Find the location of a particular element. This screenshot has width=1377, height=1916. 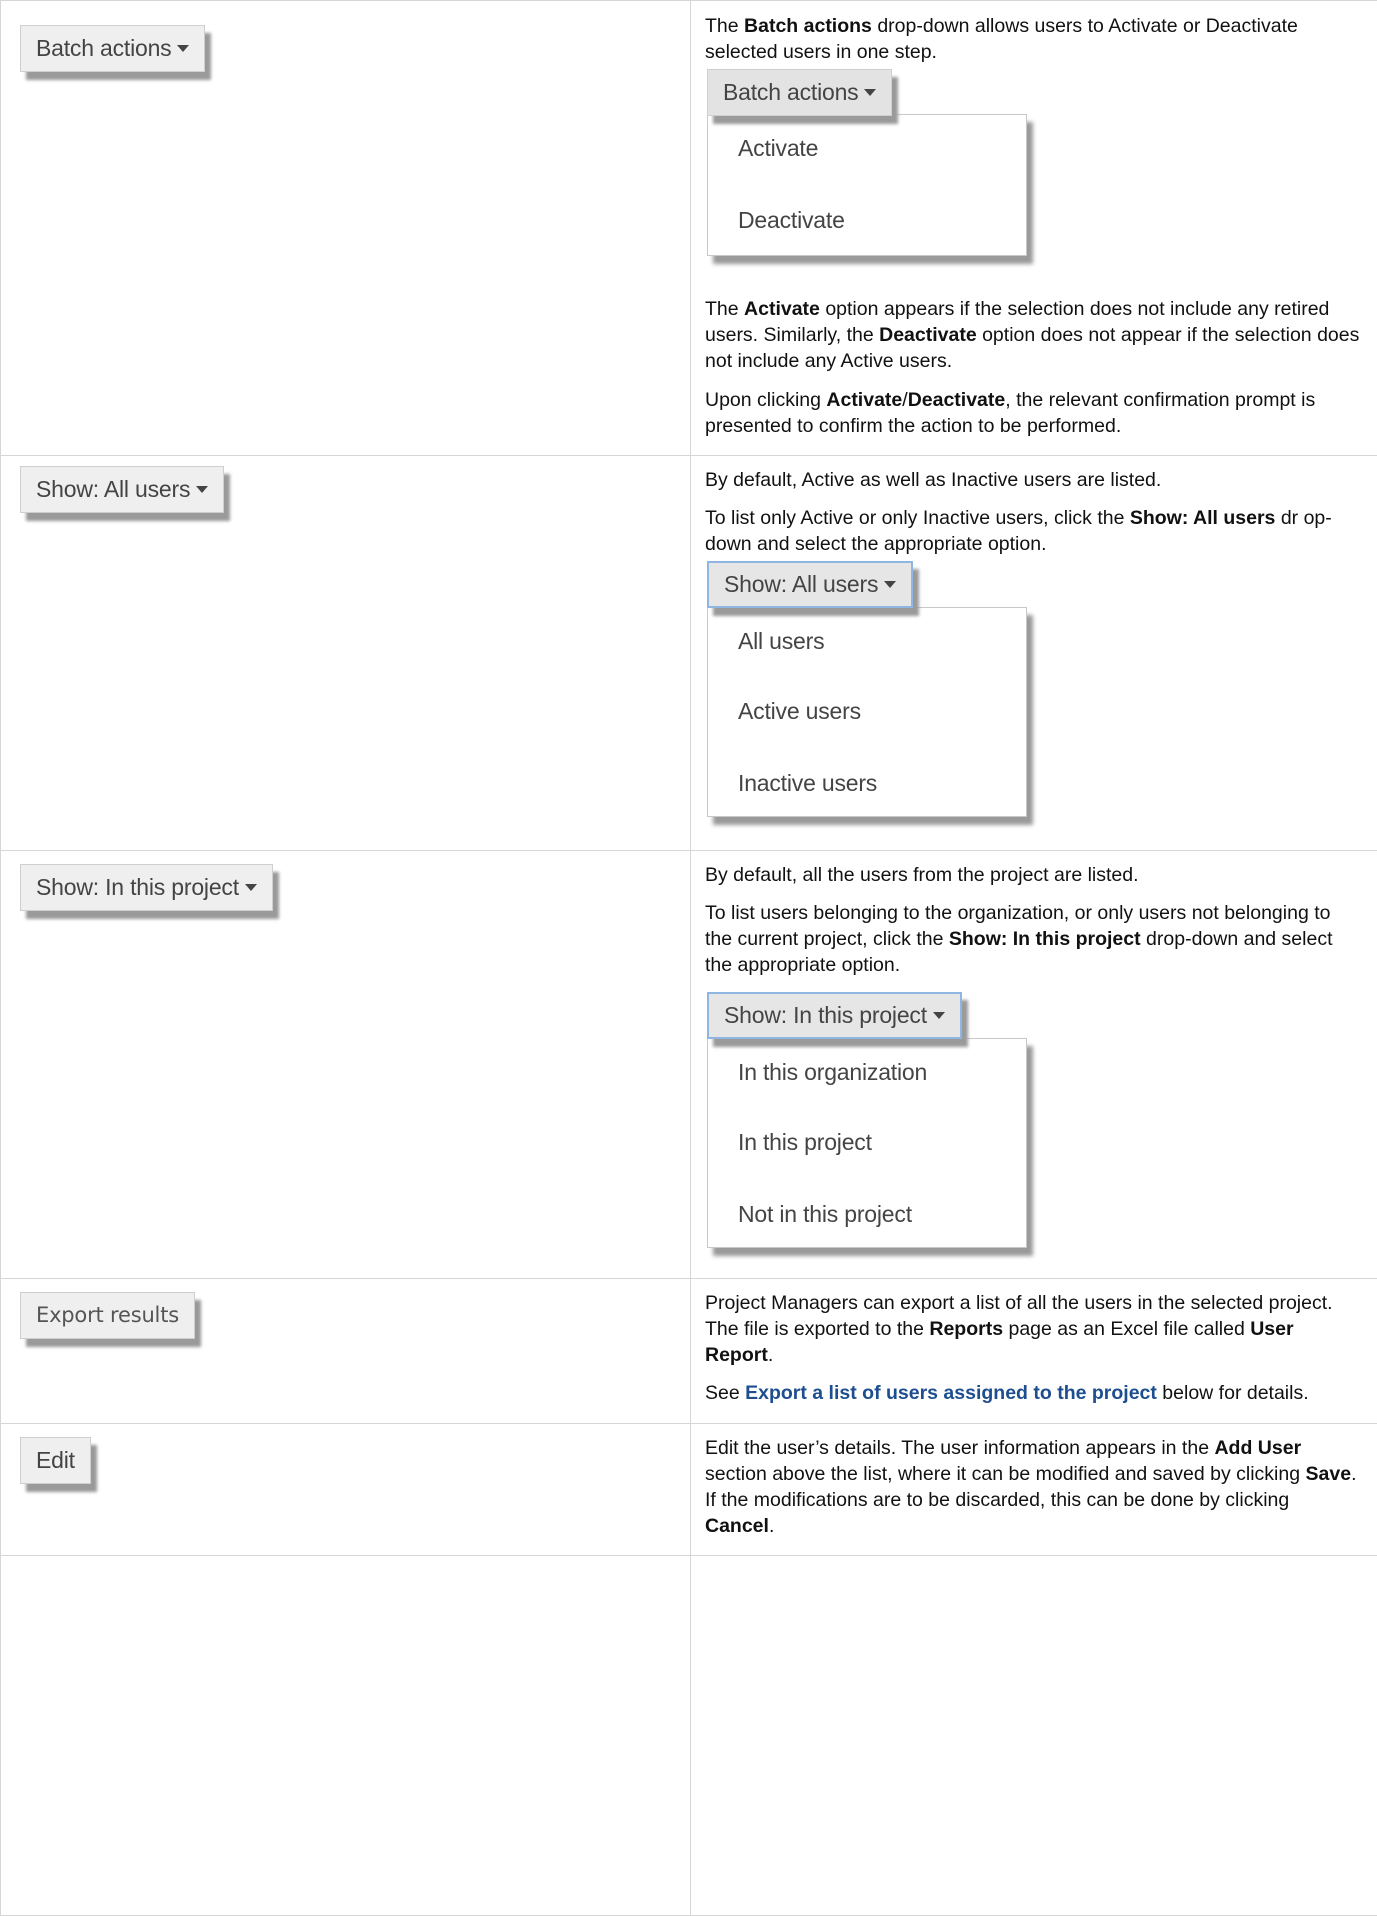

dropdown-menu: All users Active users Inactive users is located at coordinates (867, 712).